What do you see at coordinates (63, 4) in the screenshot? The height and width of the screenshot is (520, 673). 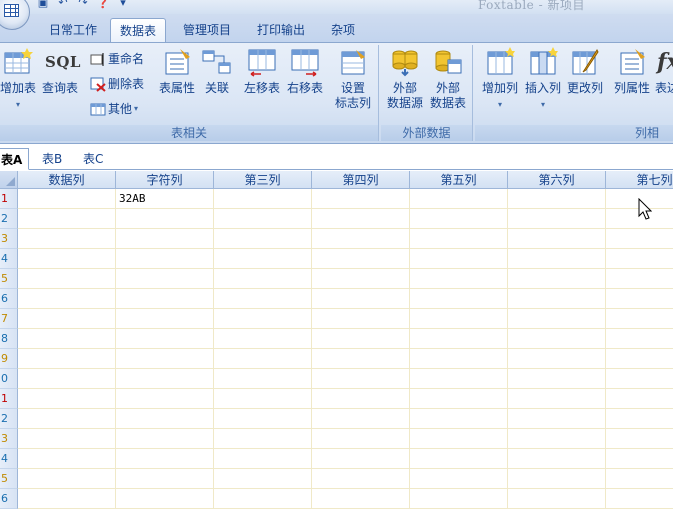 I see `undo-icon: ↶` at bounding box center [63, 4].